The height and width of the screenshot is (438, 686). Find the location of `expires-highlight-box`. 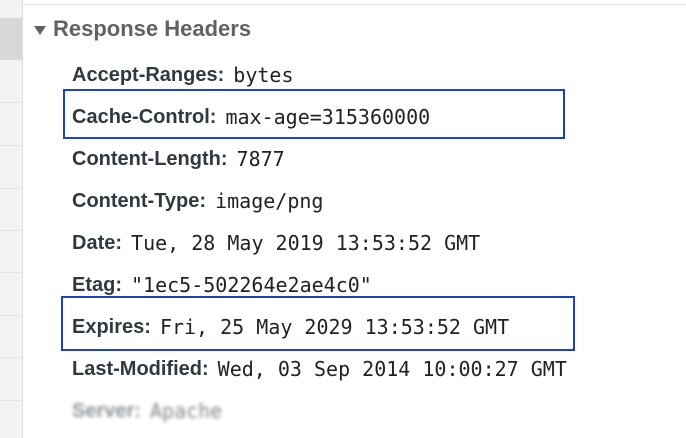

expires-highlight-box is located at coordinates (318, 323).